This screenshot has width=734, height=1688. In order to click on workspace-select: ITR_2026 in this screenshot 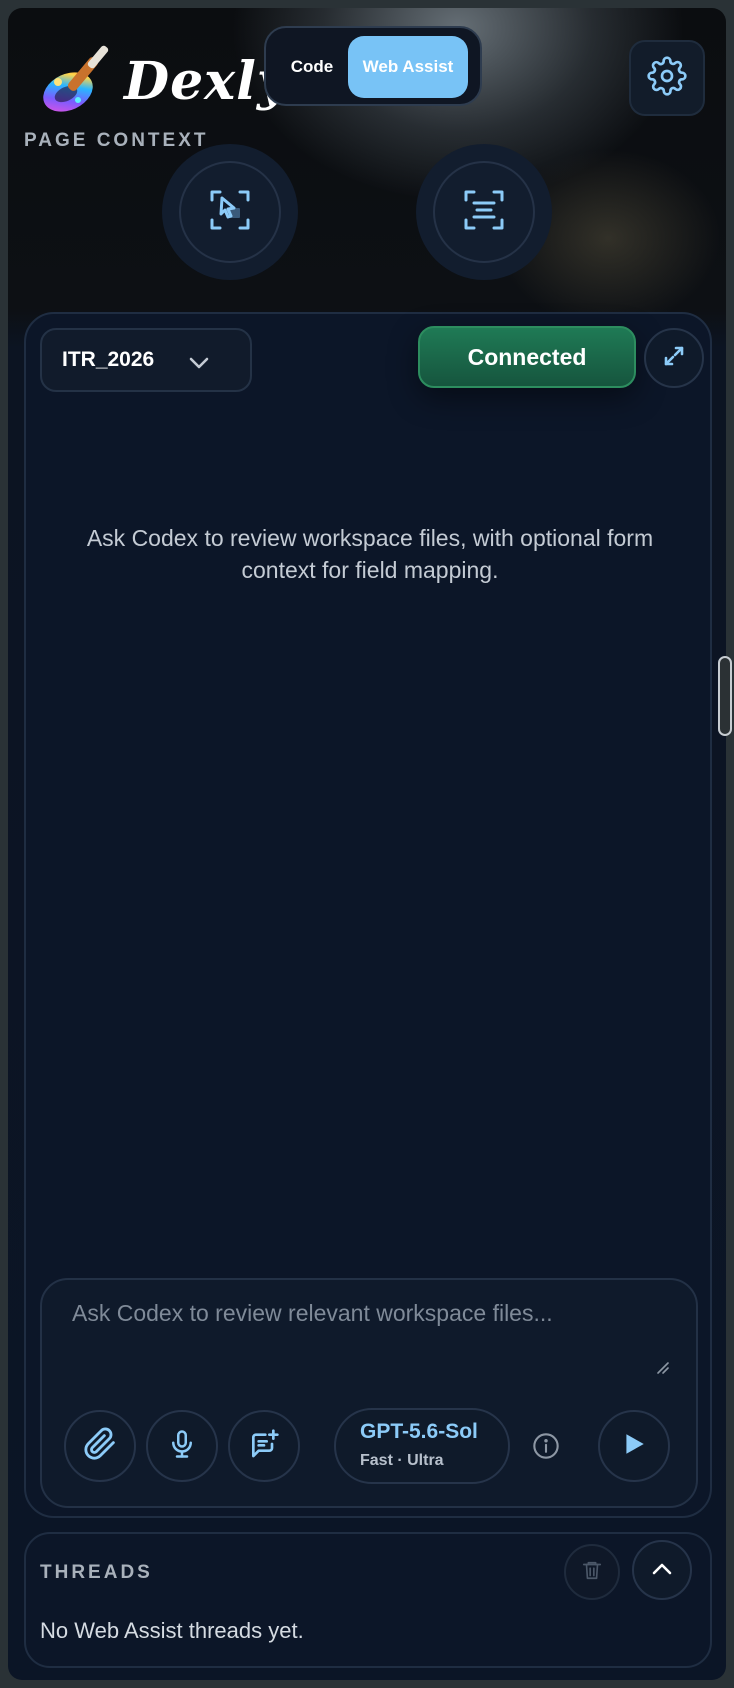, I will do `click(146, 360)`.